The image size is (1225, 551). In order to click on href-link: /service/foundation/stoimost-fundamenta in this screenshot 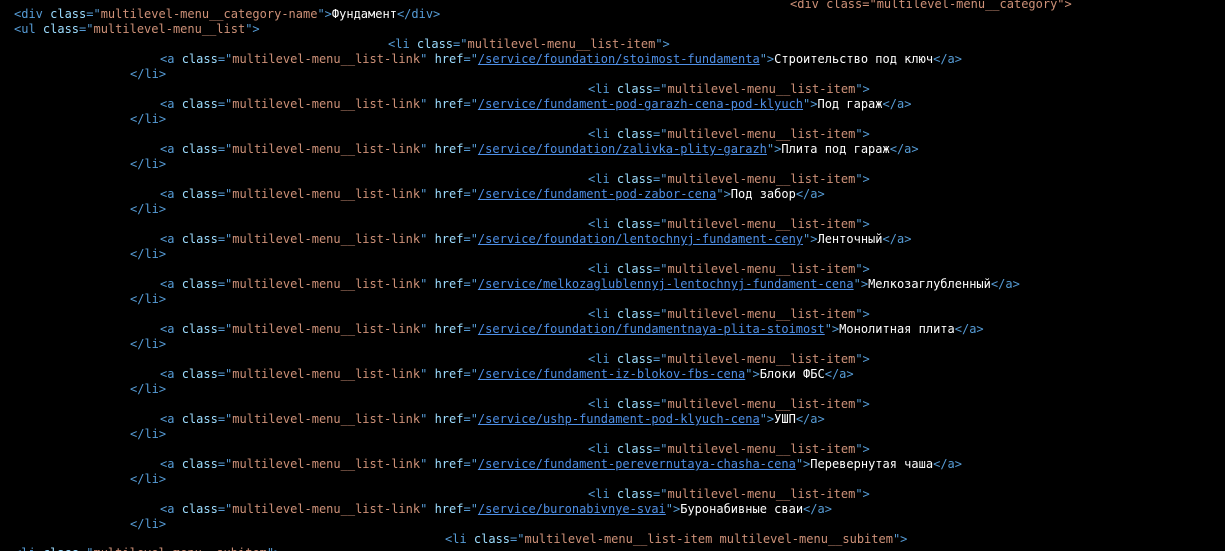, I will do `click(619, 59)`.